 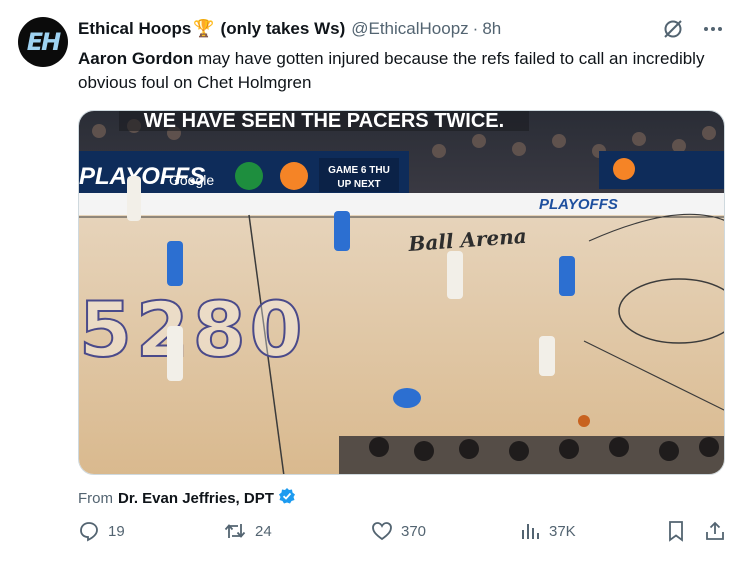 What do you see at coordinates (193, 329) in the screenshot?
I see `court-number: 5280` at bounding box center [193, 329].